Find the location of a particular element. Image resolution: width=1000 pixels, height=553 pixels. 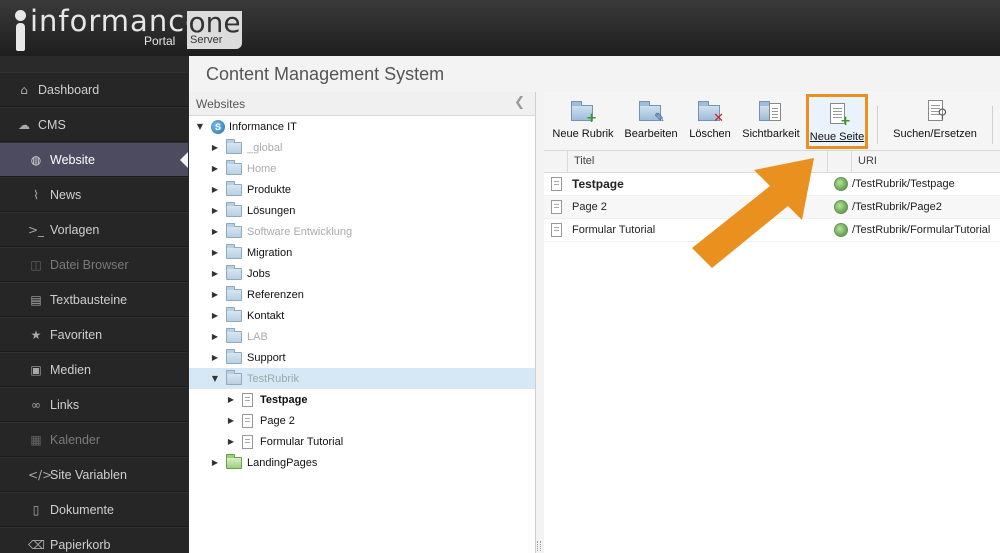

tree-node-page: ▶ Testpage is located at coordinates (362, 399).